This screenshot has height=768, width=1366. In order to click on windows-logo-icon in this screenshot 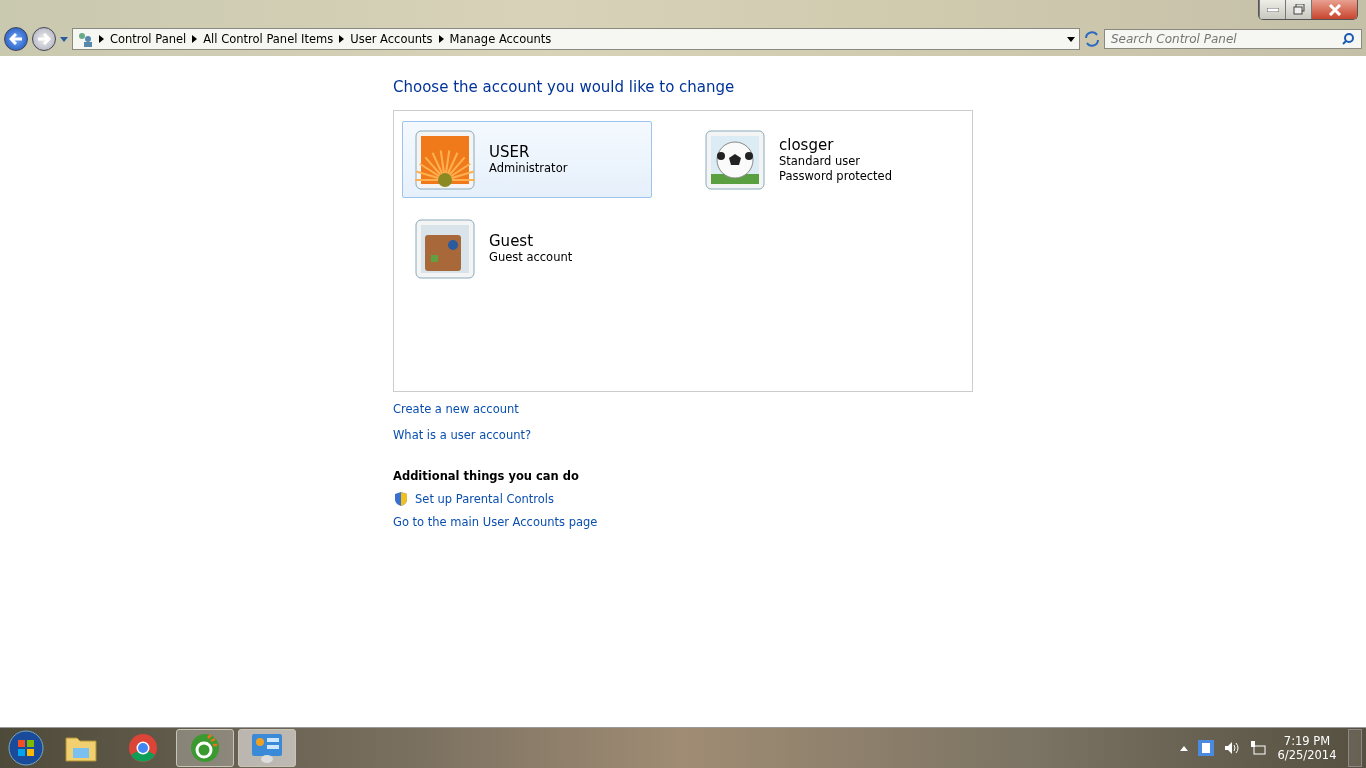, I will do `click(26, 748)`.